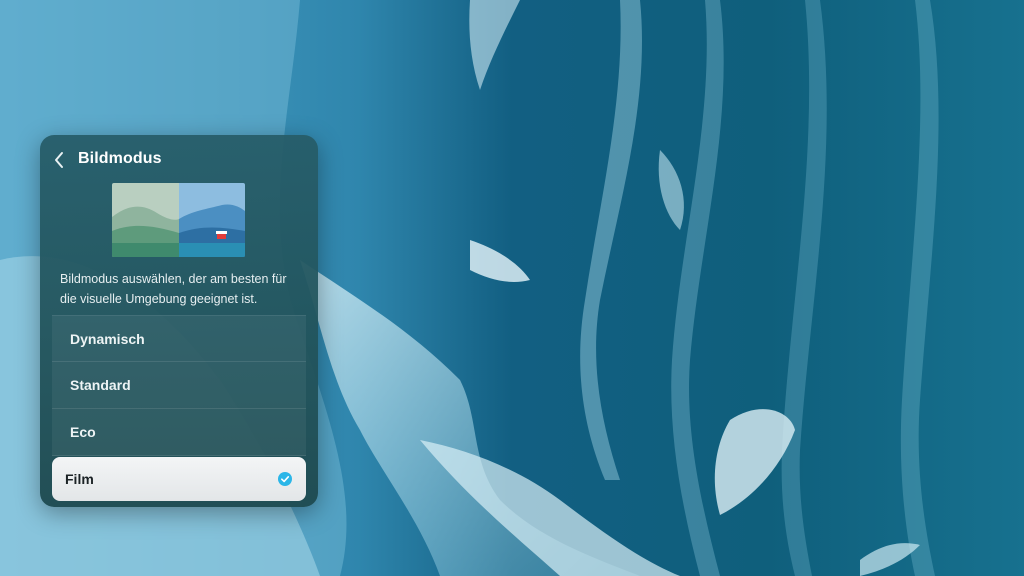 This screenshot has height=576, width=1024. I want to click on picture-mode-list: Dynamisch Standard Eco Film, so click(179, 408).